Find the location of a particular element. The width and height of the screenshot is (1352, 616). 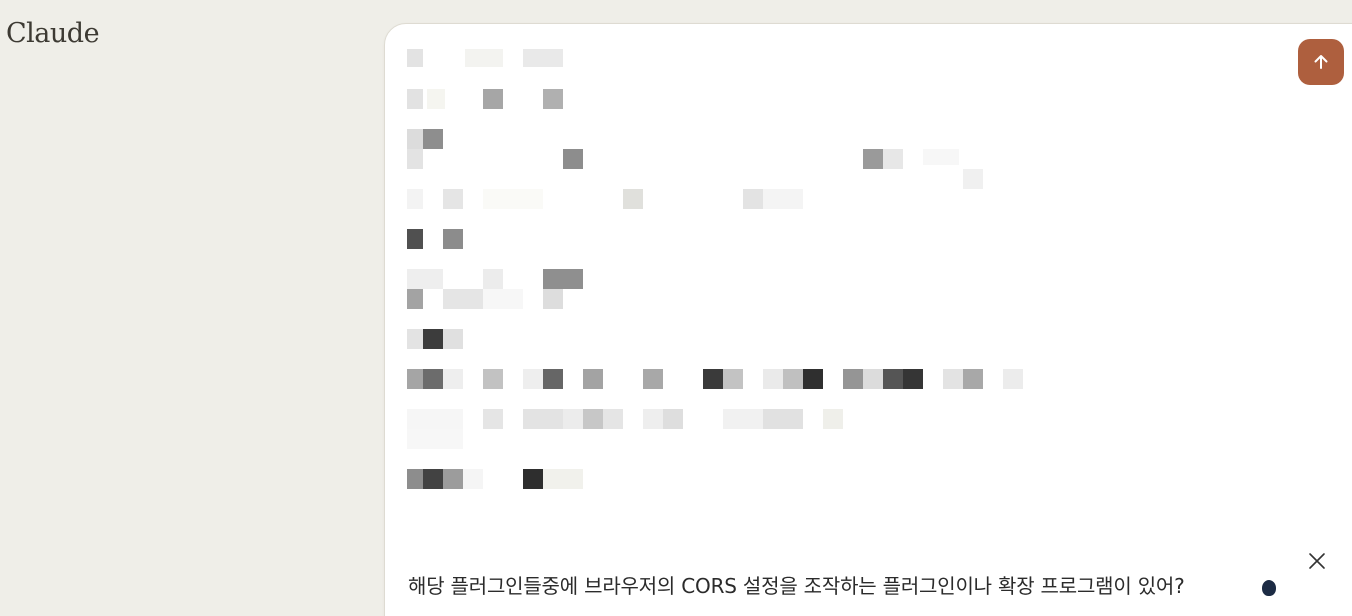

send-button is located at coordinates (1321, 62).